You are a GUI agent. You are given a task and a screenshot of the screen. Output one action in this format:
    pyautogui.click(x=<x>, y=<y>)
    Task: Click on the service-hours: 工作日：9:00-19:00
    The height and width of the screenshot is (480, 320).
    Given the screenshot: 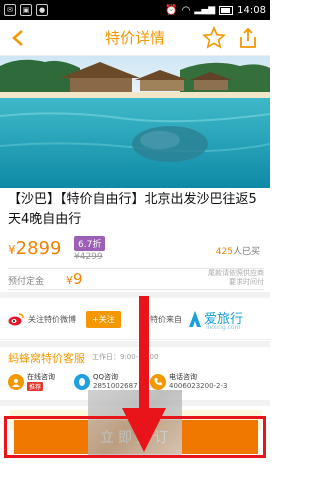 What is the action you would take?
    pyautogui.click(x=125, y=357)
    